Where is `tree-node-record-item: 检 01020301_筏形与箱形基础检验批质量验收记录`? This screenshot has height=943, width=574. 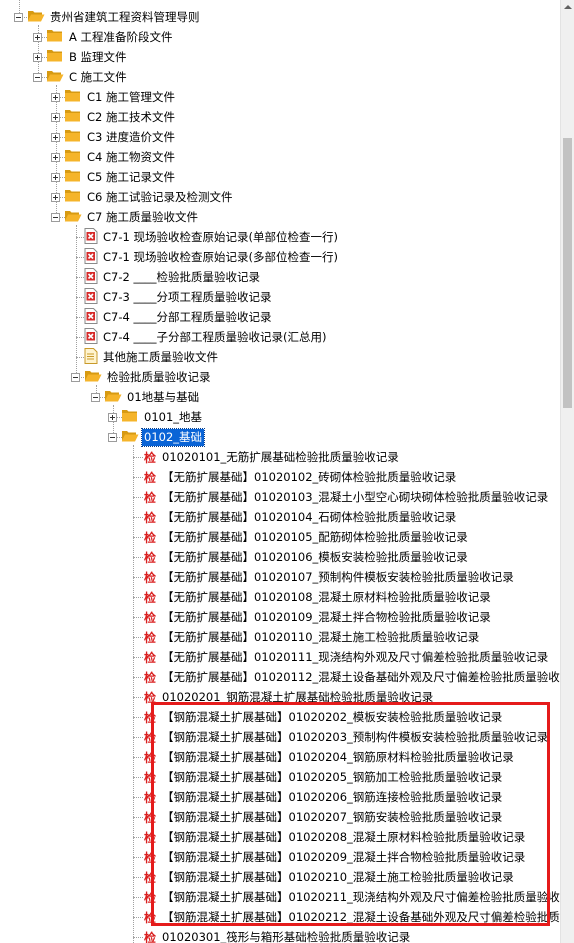
tree-node-record-item: 检 01020301_筏形与箱形基础检验批质量验收记录 is located at coordinates (271, 935).